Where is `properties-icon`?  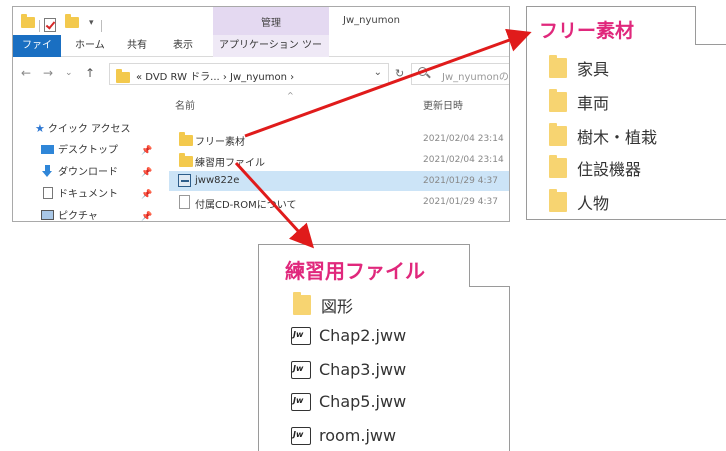
properties-icon is located at coordinates (50, 25).